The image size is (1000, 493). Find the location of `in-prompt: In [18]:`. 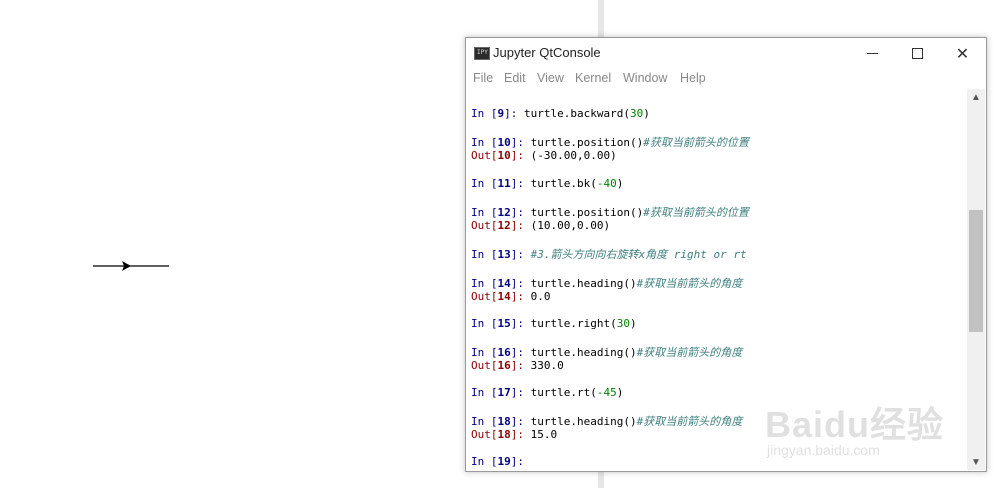

in-prompt: In [18]: is located at coordinates (501, 421).